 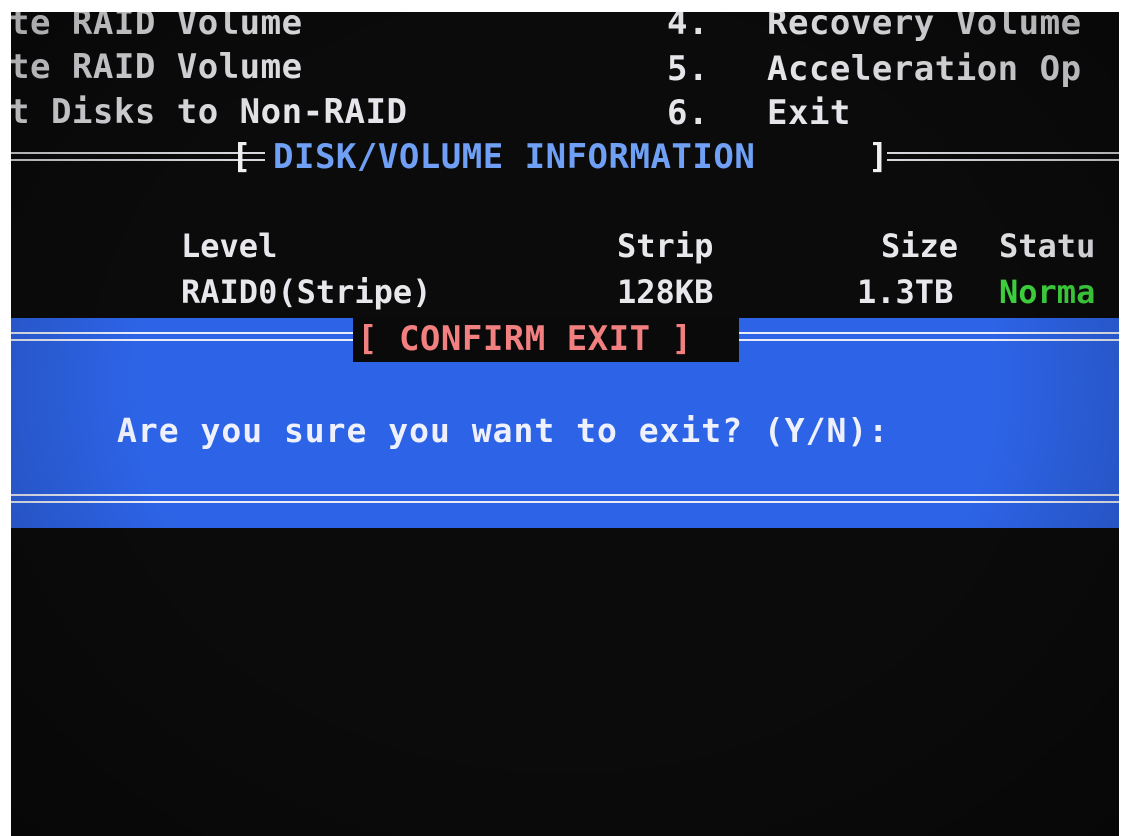 I want to click on column-header-size: Size, so click(x=920, y=246).